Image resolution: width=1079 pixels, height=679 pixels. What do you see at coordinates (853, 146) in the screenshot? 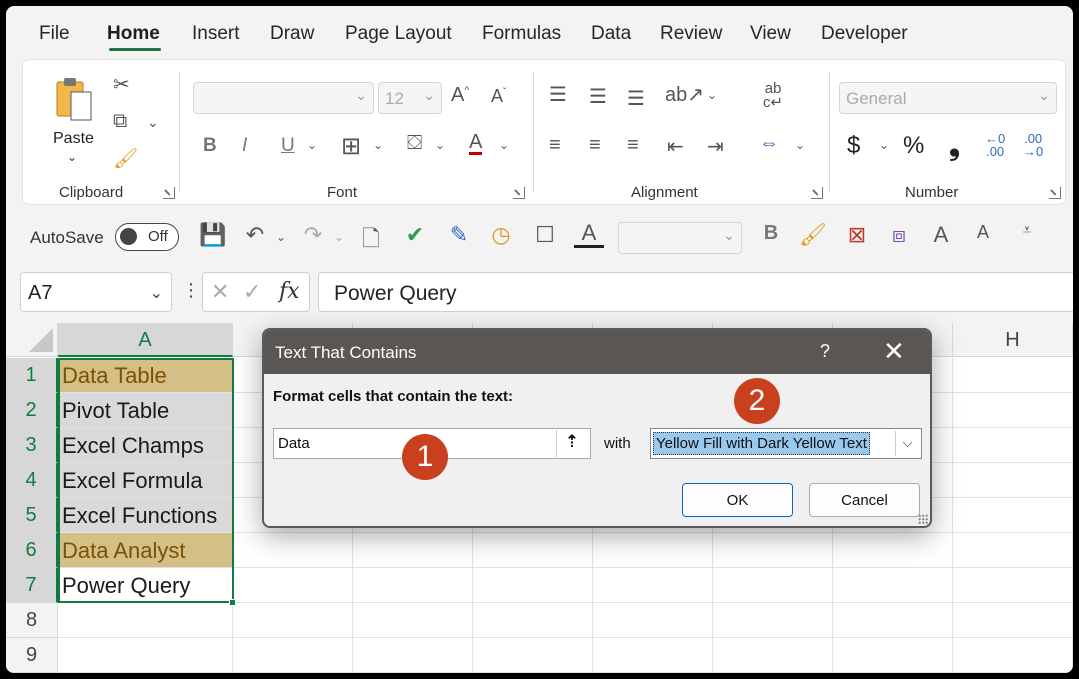
I see `currency-button: $` at bounding box center [853, 146].